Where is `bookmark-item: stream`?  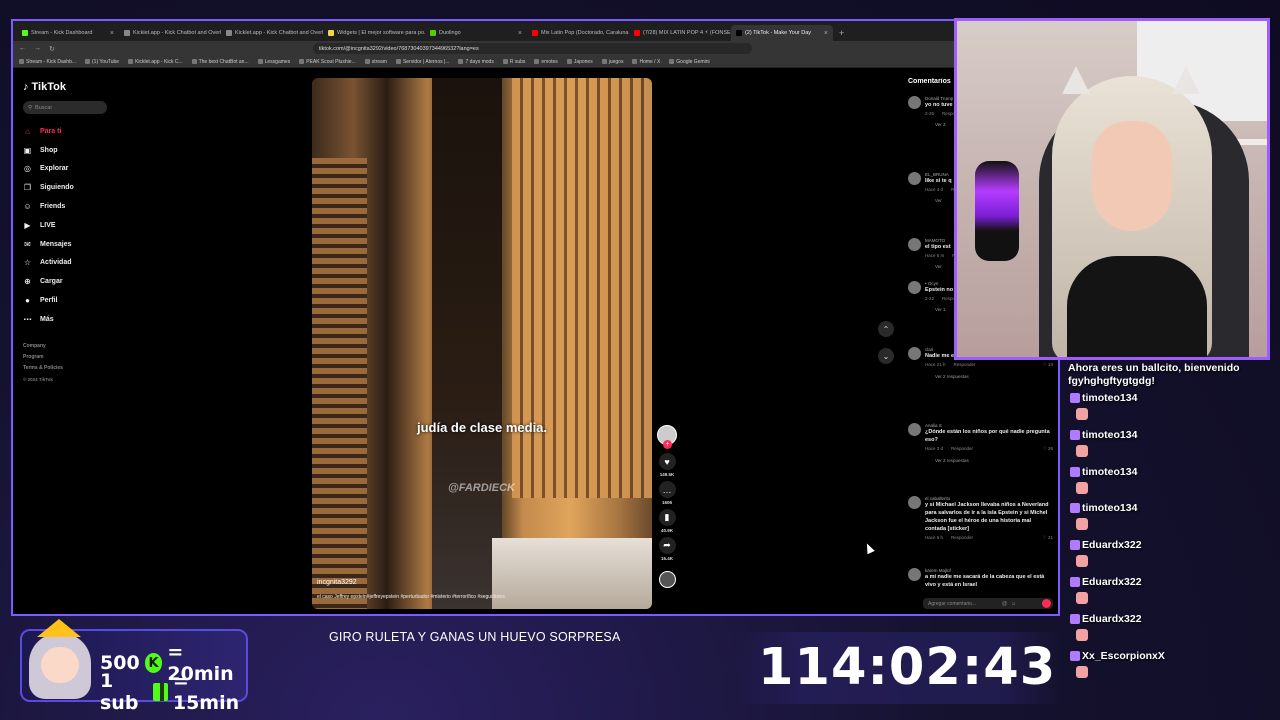
bookmark-item: stream is located at coordinates (375, 62).